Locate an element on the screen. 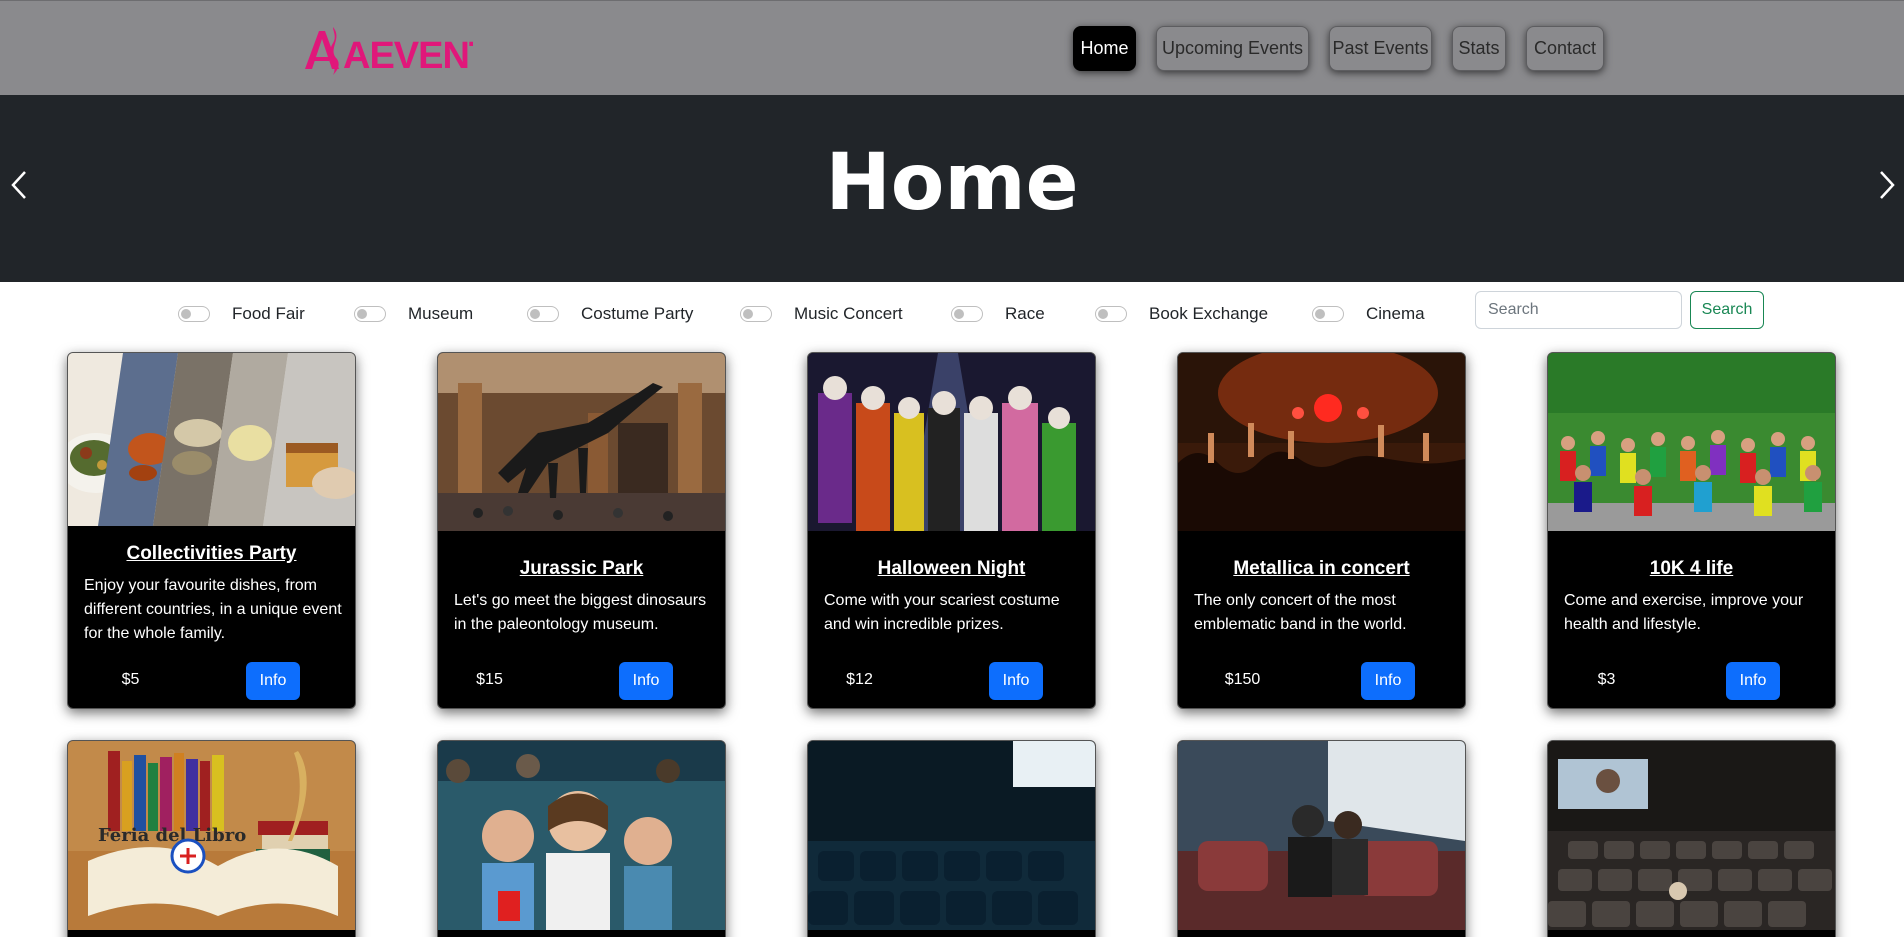  page-title: Home is located at coordinates (952, 183).